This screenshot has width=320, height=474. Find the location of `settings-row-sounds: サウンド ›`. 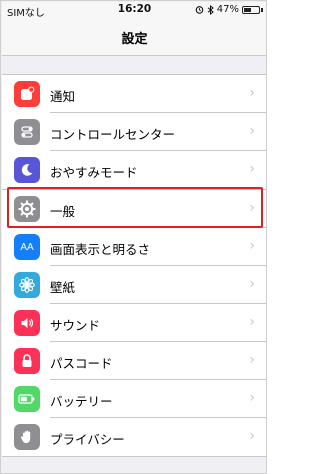

settings-row-sounds: サウンド › is located at coordinates (134, 323).